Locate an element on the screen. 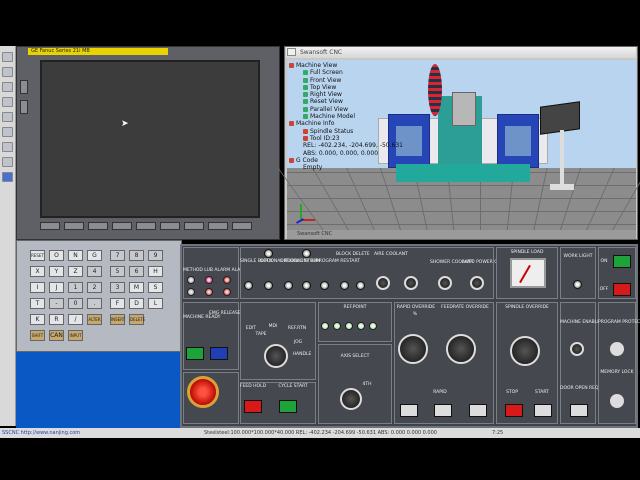  key-3: 3 is located at coordinates (117, 287).